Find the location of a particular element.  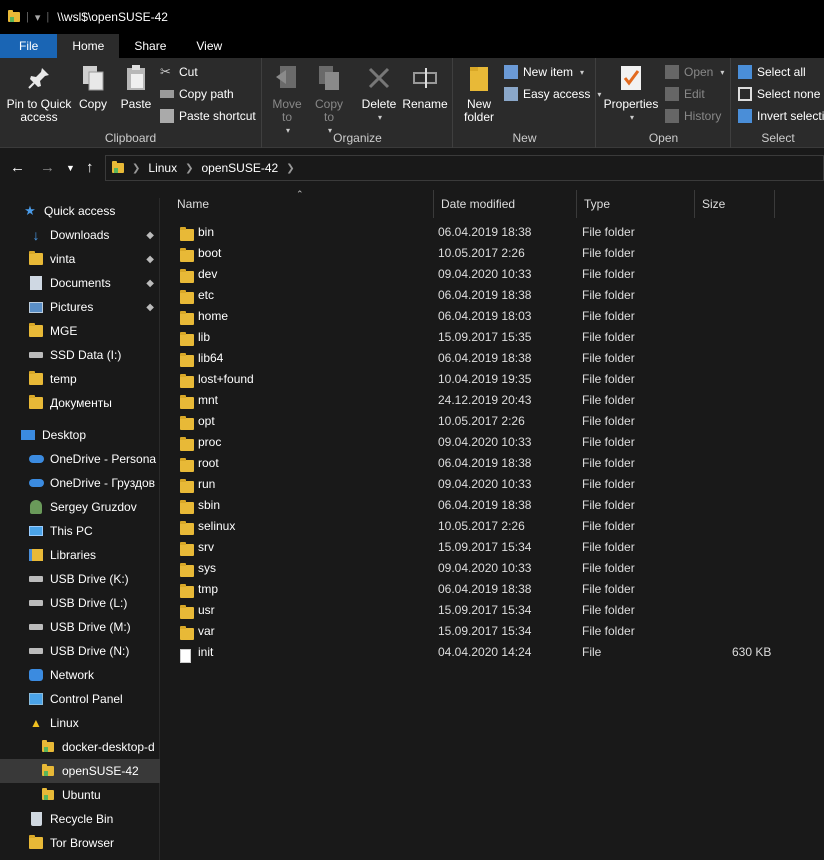

select-none-button: Select none is located at coordinates (779, 94).